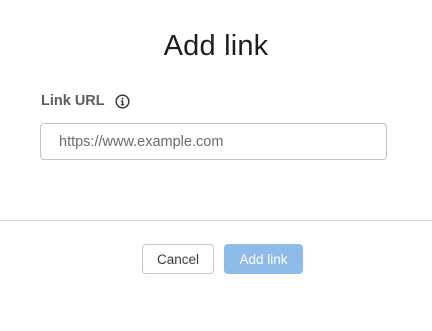 This screenshot has width=432, height=331. I want to click on info-icon, so click(122, 101).